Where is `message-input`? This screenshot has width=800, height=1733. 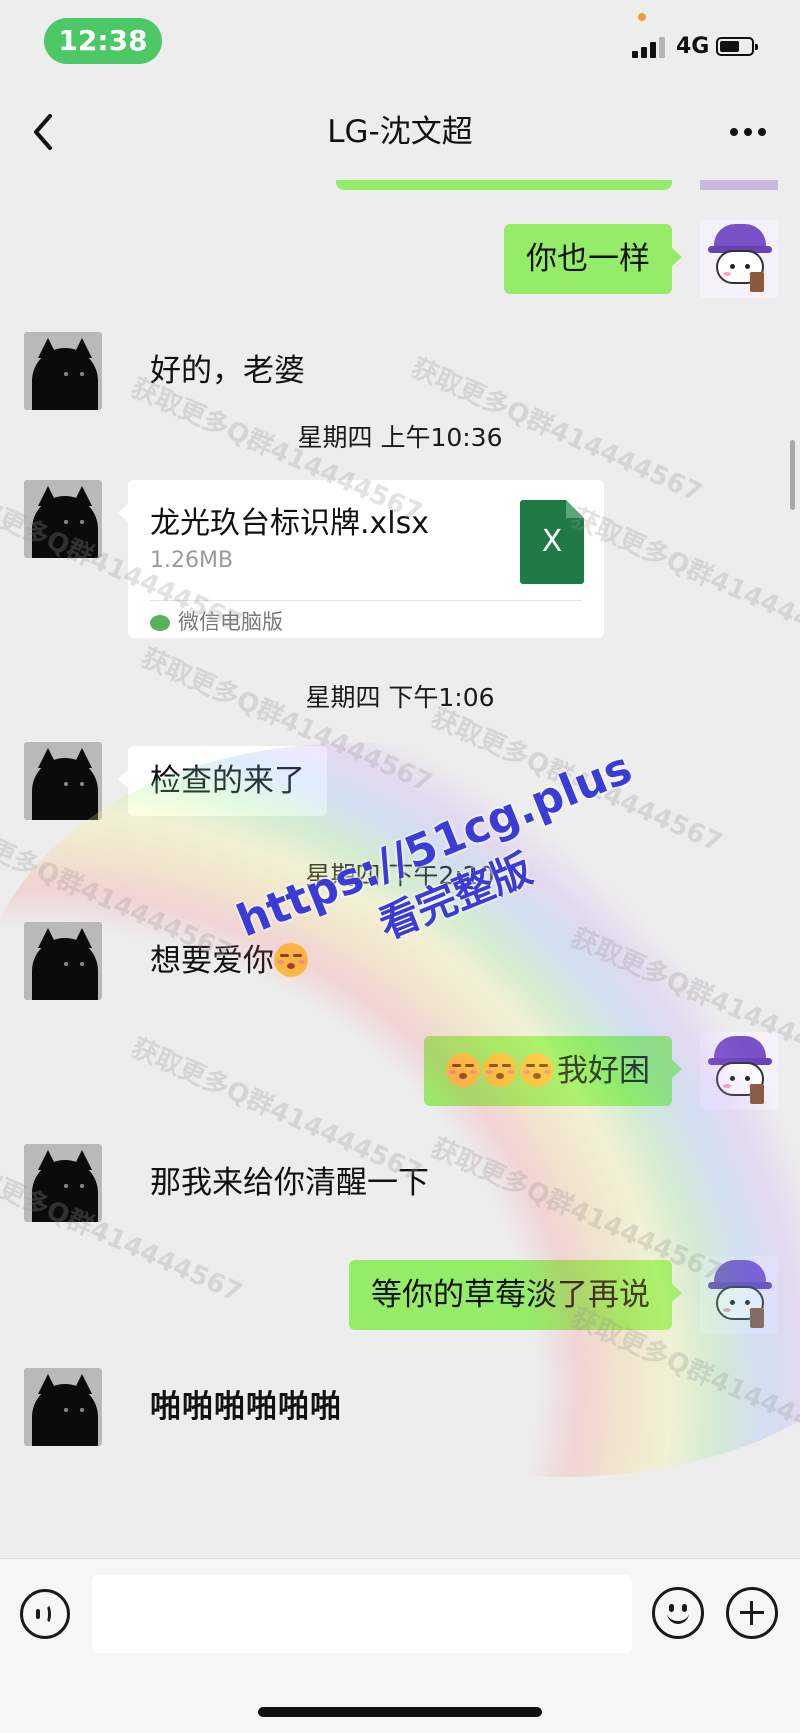 message-input is located at coordinates (362, 1614).